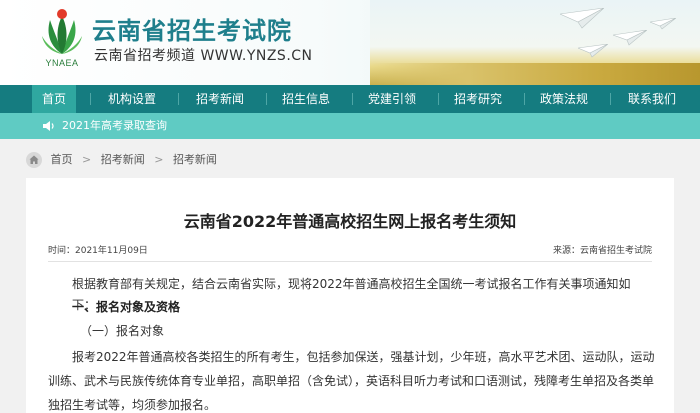 This screenshot has height=413, width=700. What do you see at coordinates (478, 99) in the screenshot?
I see `nav-item-research: 招考研究` at bounding box center [478, 99].